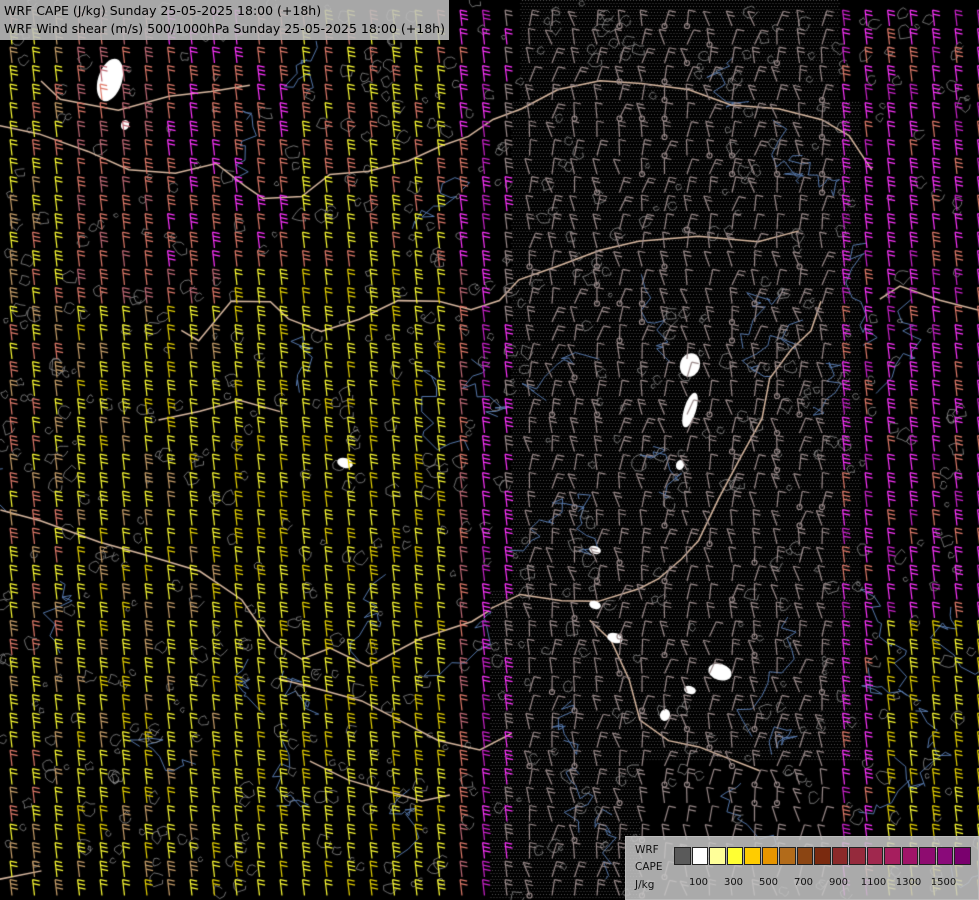 This screenshot has width=979, height=900. What do you see at coordinates (908, 882) in the screenshot?
I see `legend-tick-label: 1300` at bounding box center [908, 882].